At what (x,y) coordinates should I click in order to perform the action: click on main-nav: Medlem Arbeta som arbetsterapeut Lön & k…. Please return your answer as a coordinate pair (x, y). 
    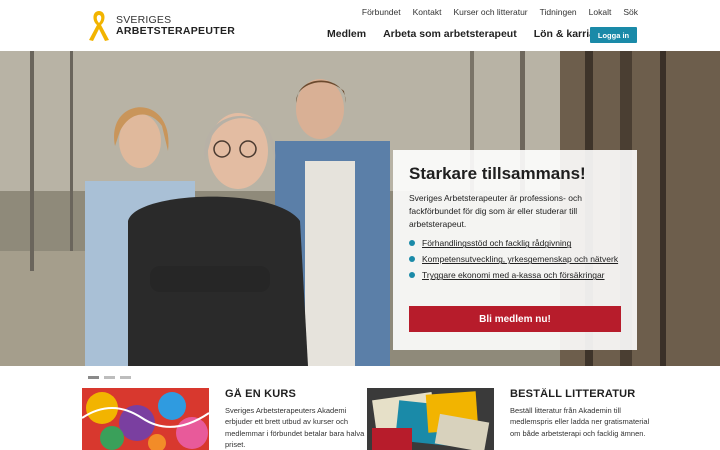
    Looking at the image, I should click on (463, 34).